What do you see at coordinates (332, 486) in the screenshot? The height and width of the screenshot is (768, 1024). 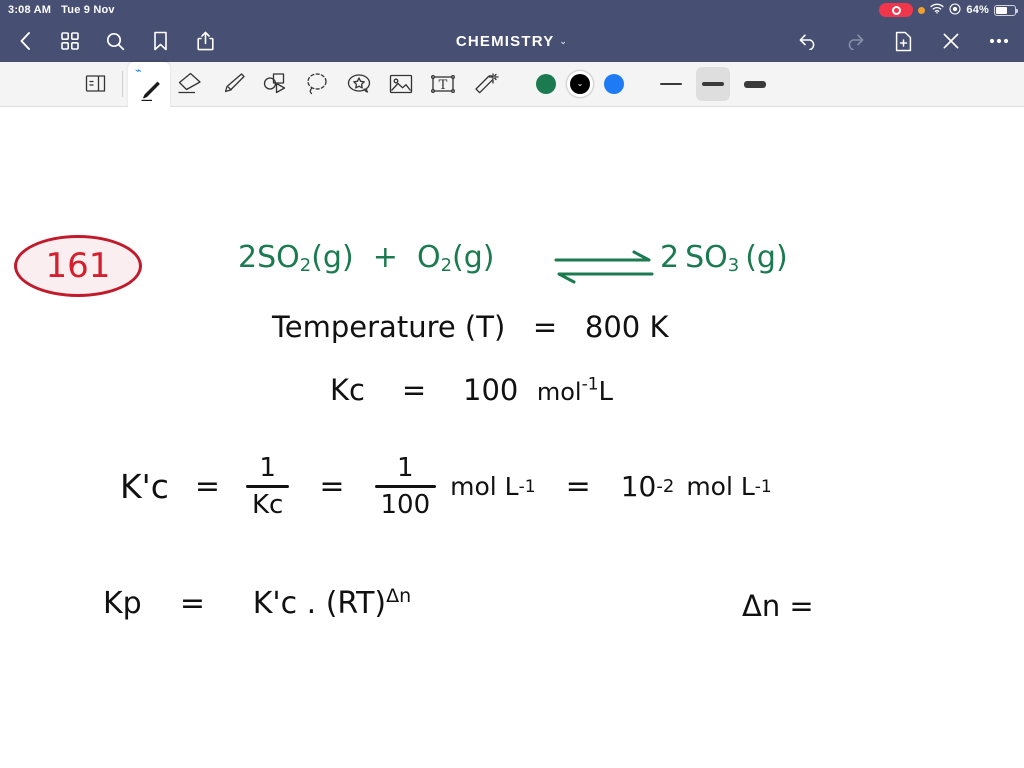 I see `kc-prime-equals-2: =` at bounding box center [332, 486].